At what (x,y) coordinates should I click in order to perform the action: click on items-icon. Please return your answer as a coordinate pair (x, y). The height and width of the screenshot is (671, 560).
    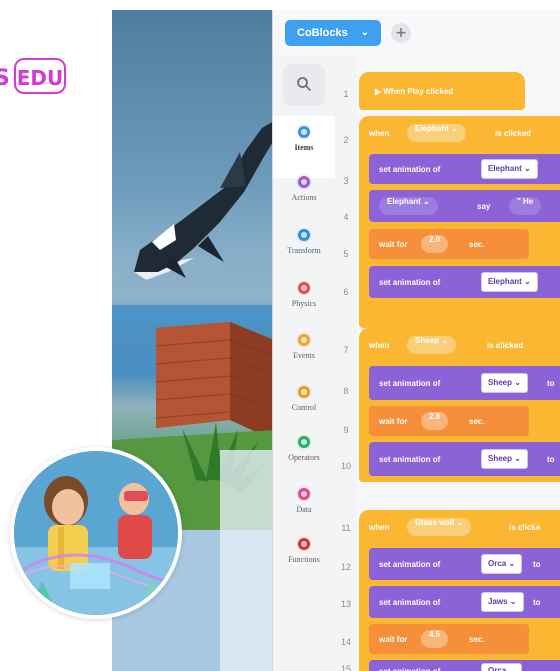
    Looking at the image, I should click on (304, 132).